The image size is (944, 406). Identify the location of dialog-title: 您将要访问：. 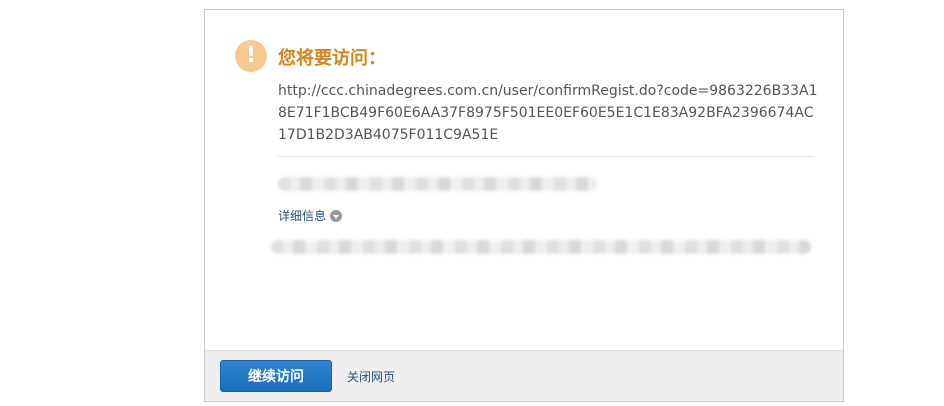
(332, 58).